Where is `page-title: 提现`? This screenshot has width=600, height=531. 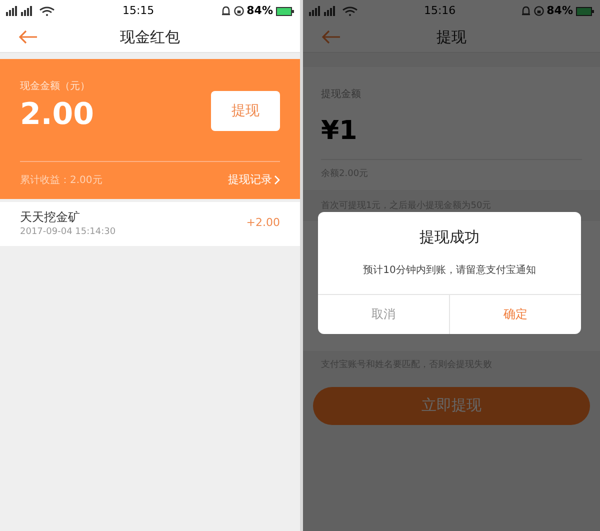 page-title: 提现 is located at coordinates (451, 37).